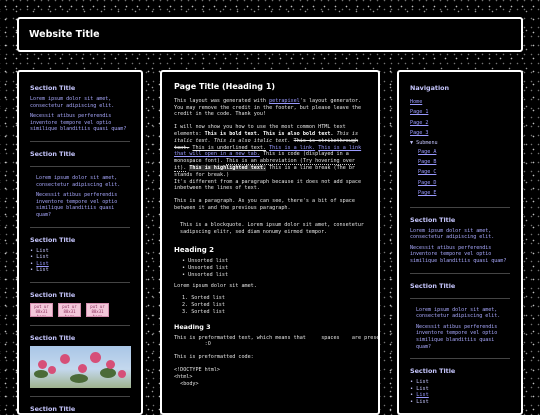 This screenshot has height=415, width=540. What do you see at coordinates (460, 112) in the screenshot?
I see `nav-link-page-1: Page 1` at bounding box center [460, 112].